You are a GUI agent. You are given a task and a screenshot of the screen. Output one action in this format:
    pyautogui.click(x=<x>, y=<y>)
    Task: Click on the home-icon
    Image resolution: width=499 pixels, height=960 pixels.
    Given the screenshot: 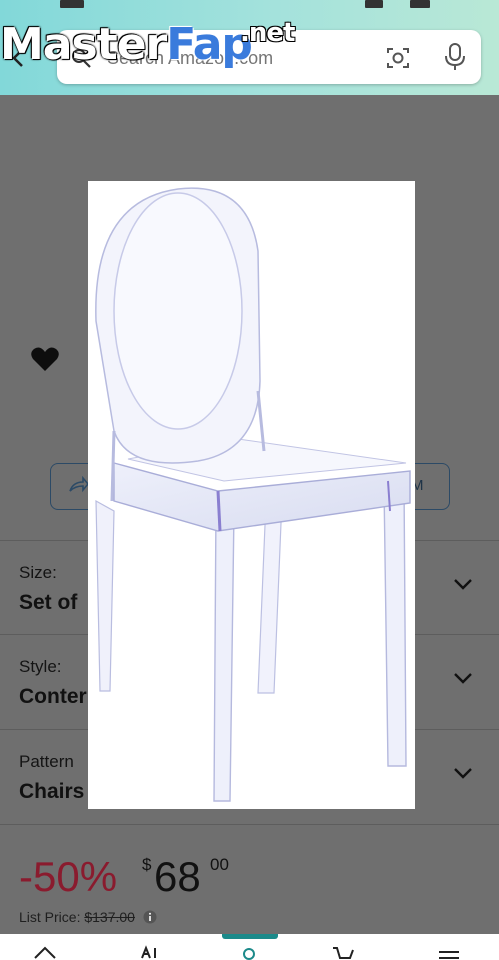 What is the action you would take?
    pyautogui.click(x=45, y=952)
    